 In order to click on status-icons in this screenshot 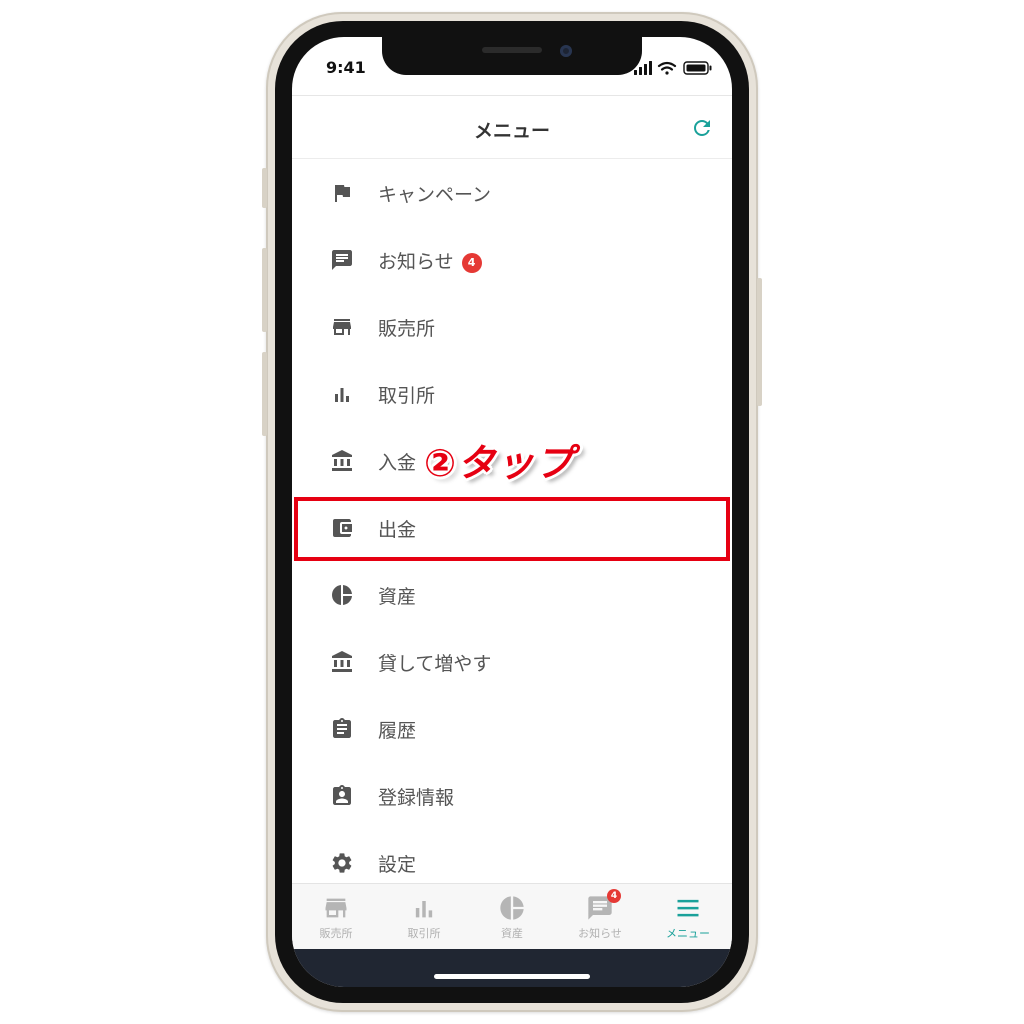, I will do `click(673, 68)`.